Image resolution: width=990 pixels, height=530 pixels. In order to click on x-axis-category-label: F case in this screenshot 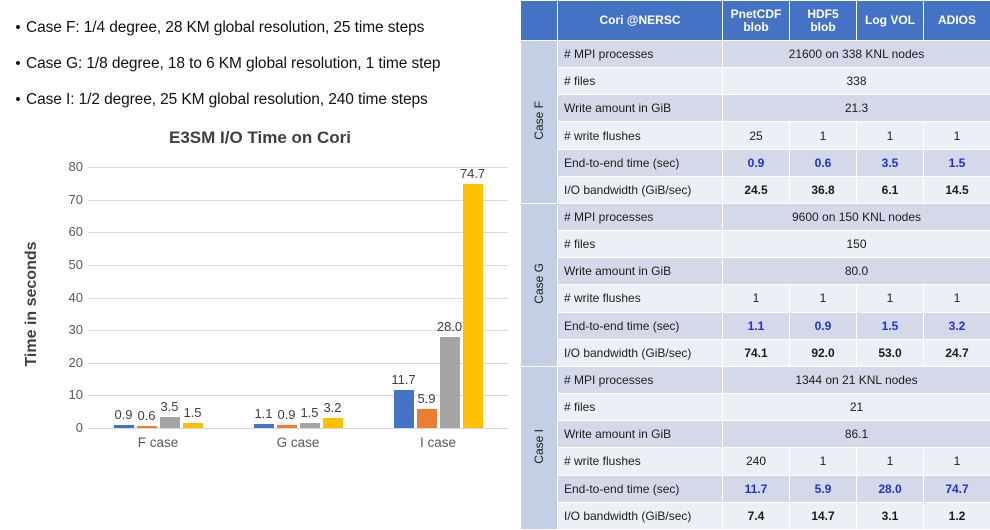, I will do `click(158, 442)`.